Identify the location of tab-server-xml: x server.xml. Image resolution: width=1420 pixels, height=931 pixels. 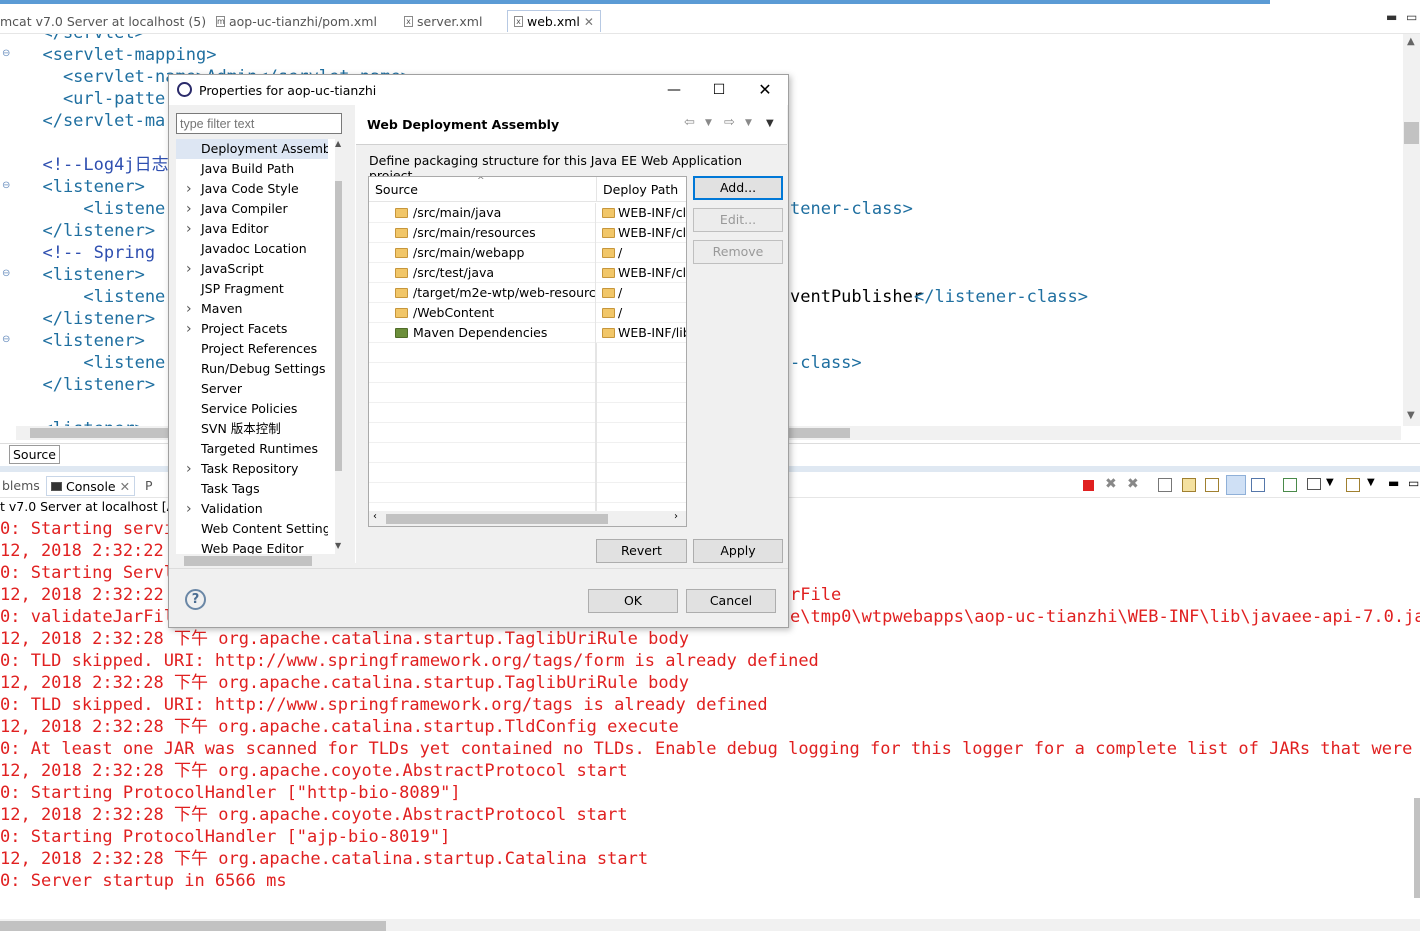
(443, 21).